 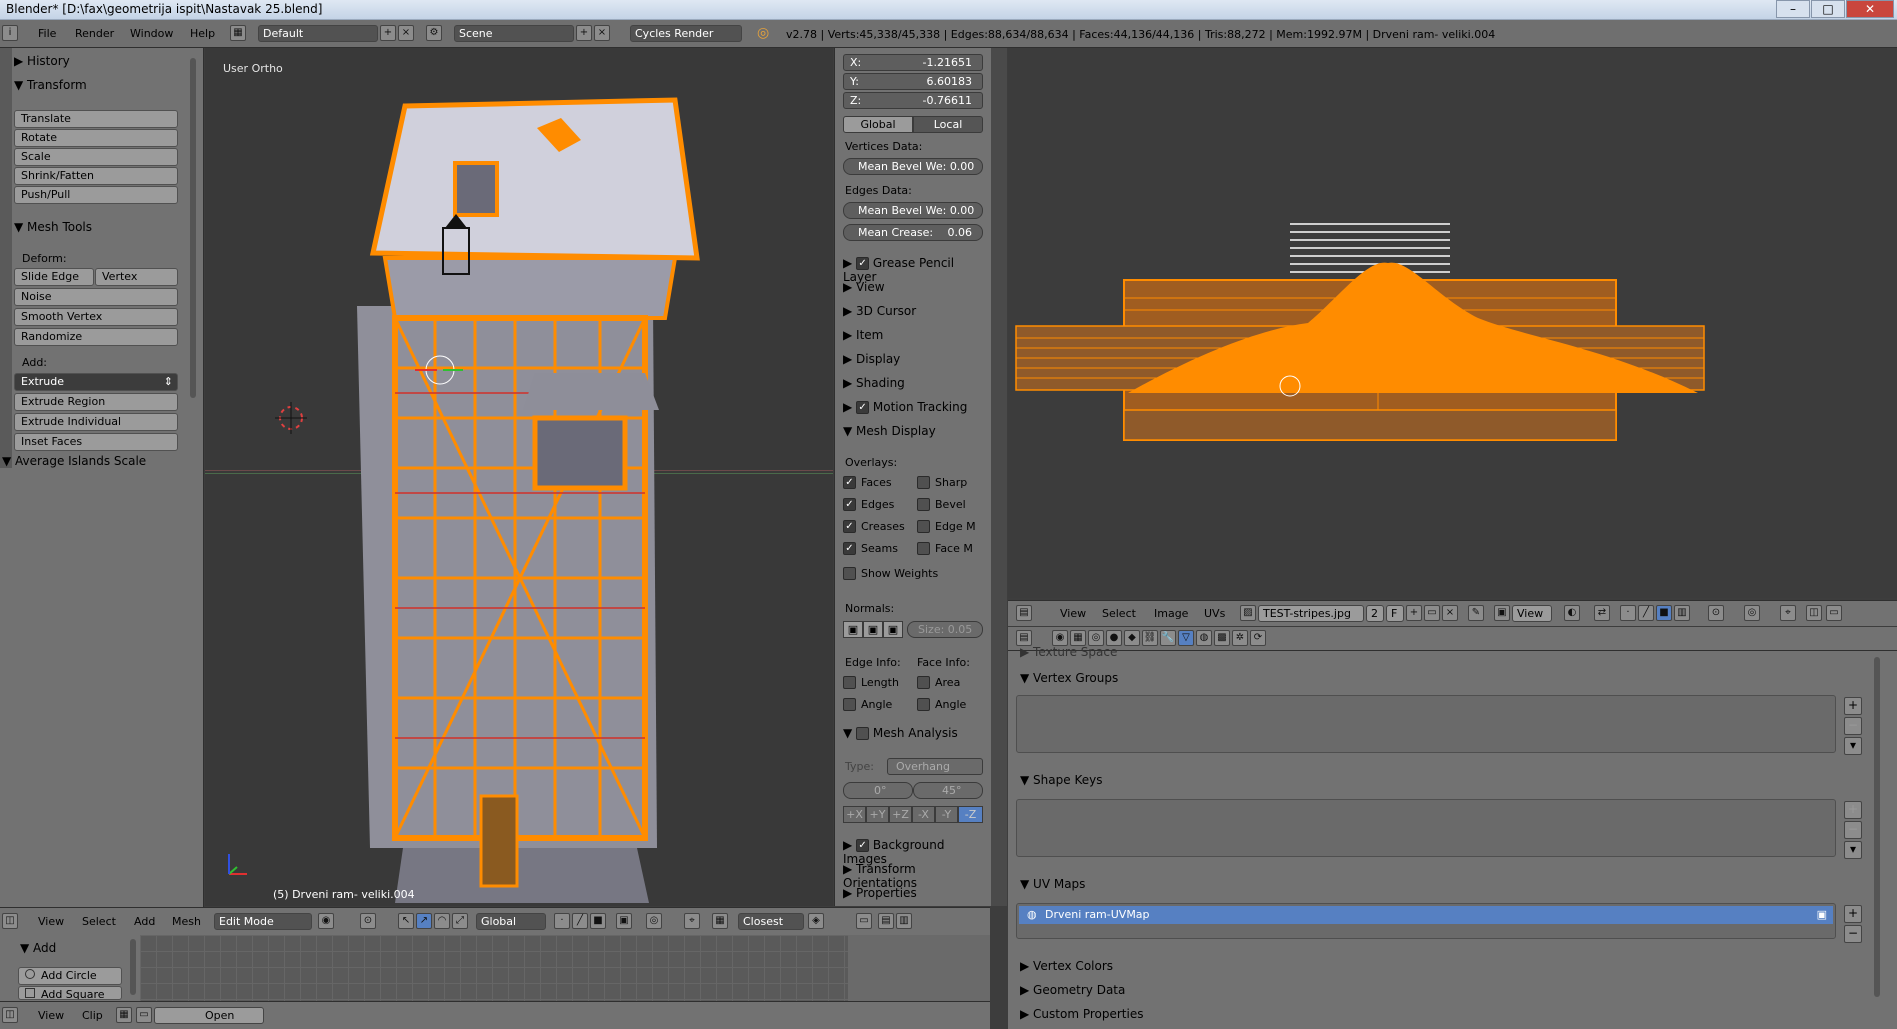 I want to click on grease-pencil-checkbox: ✓, so click(x=863, y=263).